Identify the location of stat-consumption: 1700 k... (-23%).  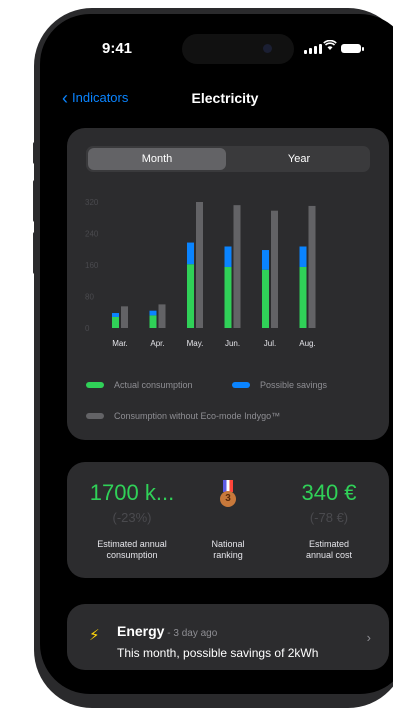
(132, 502).